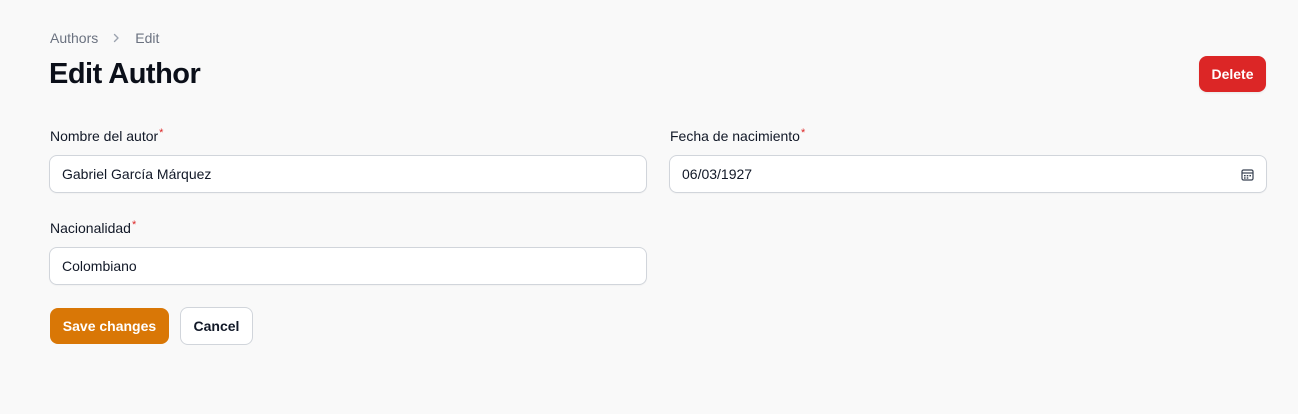  Describe the element at coordinates (717, 174) in the screenshot. I see `fecha-input-value: 06/03/1927` at that location.